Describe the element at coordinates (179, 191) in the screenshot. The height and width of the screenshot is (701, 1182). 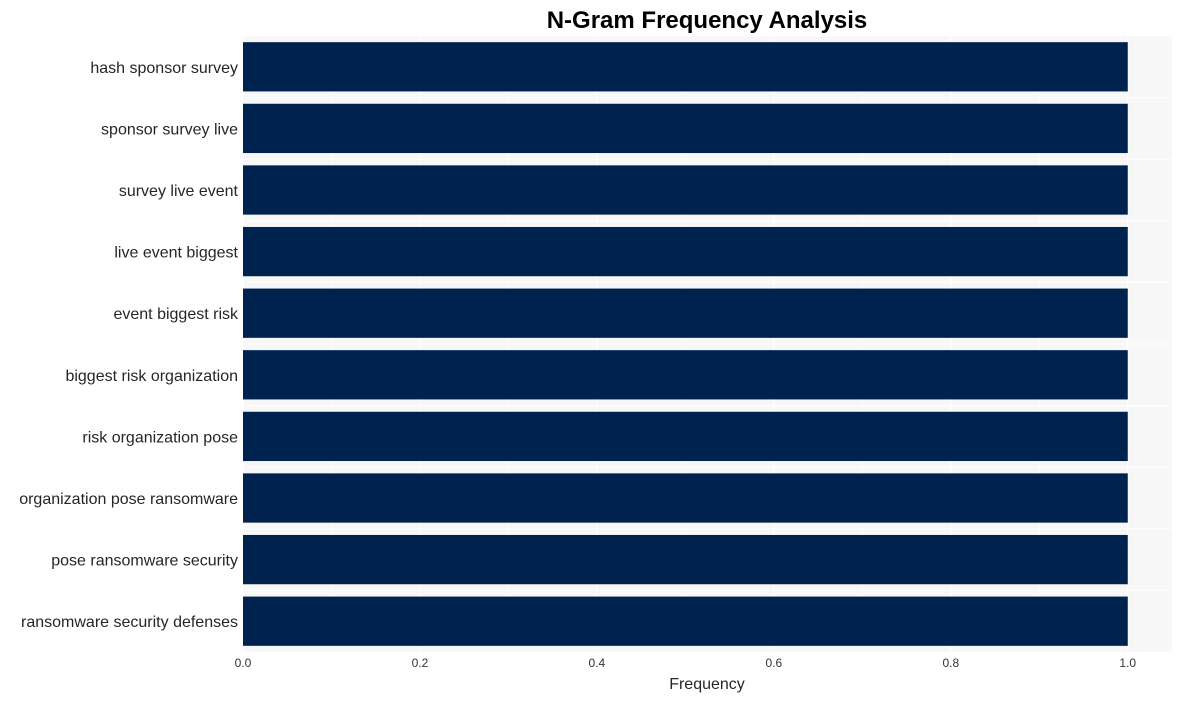
I see `y-tick-label: survey live event` at that location.